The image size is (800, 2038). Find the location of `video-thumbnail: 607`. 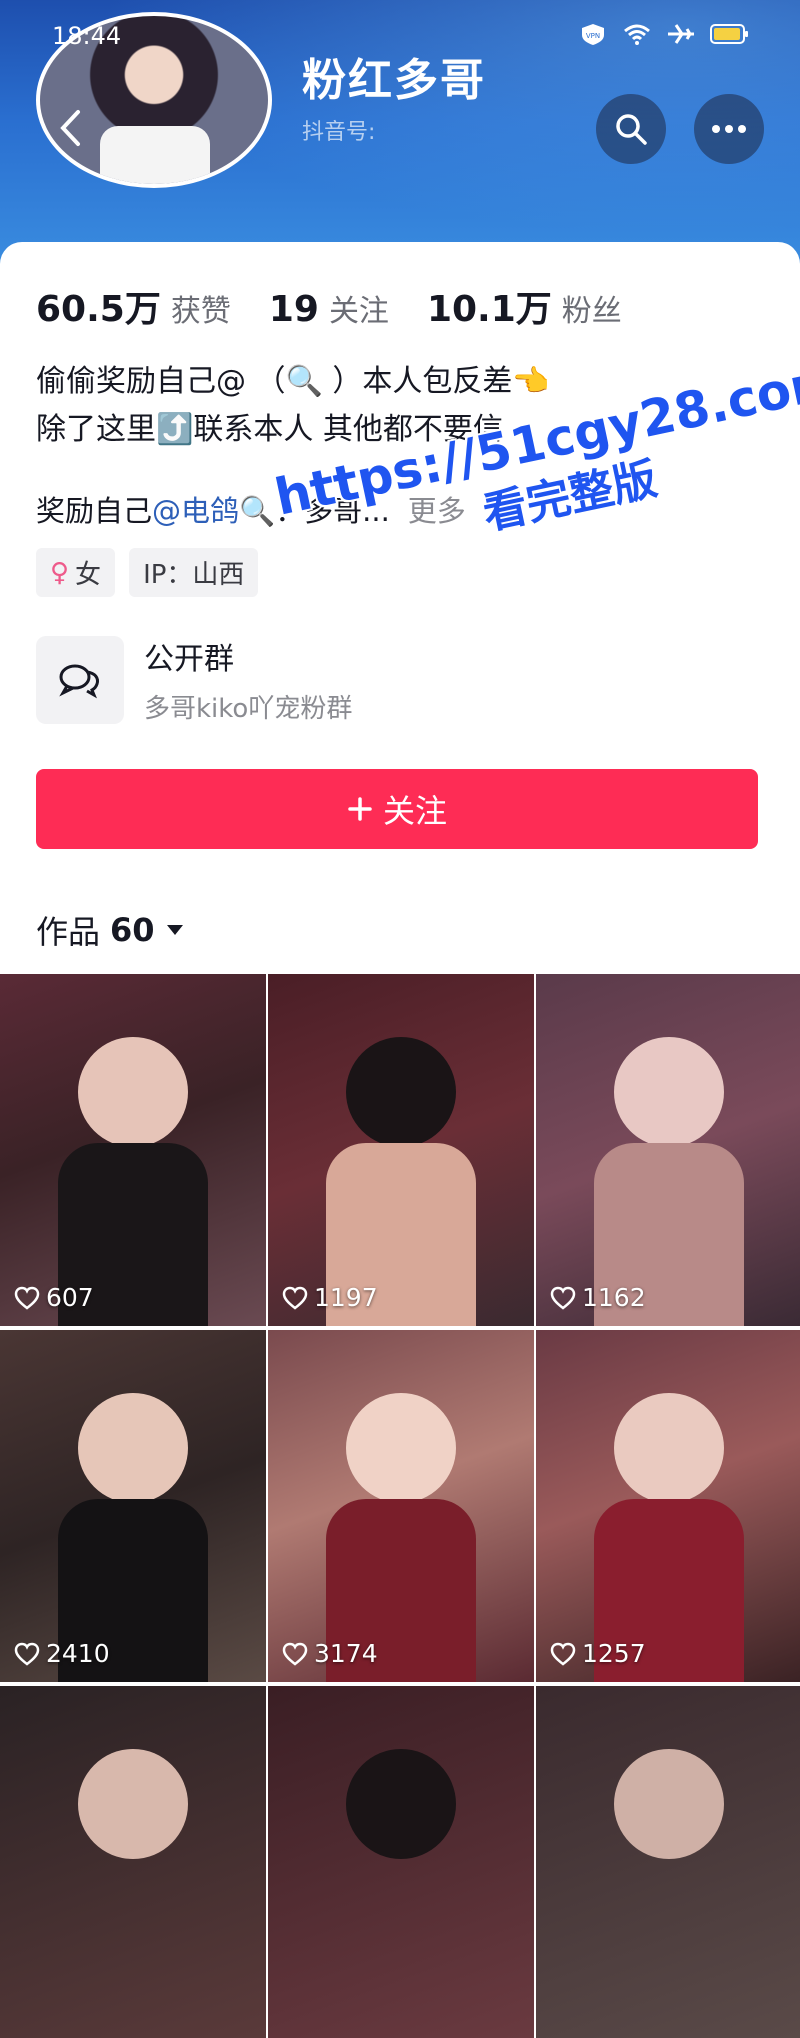

video-thumbnail: 607 is located at coordinates (133, 1150).